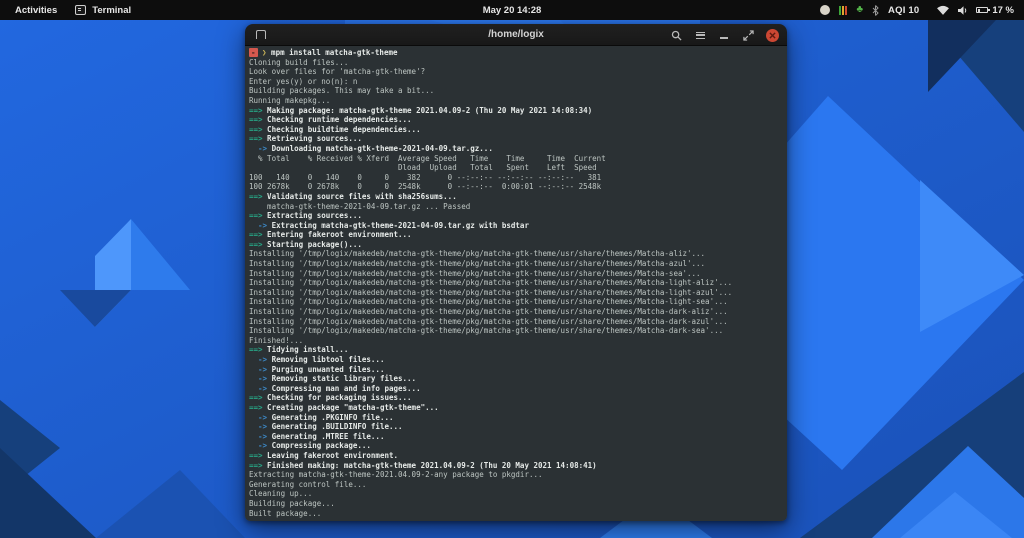  What do you see at coordinates (303, 81) in the screenshot?
I see `terminal-line: Enter yes(y) or no(n): n` at bounding box center [303, 81].